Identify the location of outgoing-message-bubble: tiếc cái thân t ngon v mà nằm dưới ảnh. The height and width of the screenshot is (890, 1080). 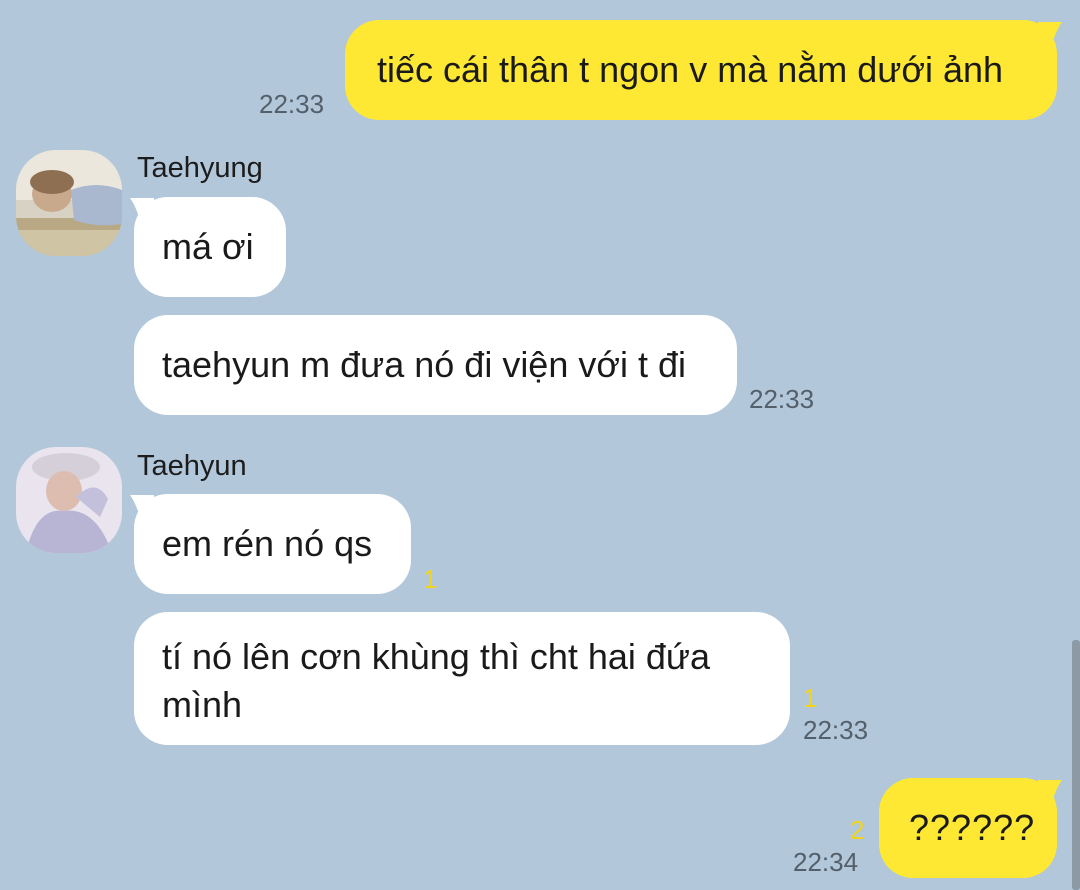
(701, 70).